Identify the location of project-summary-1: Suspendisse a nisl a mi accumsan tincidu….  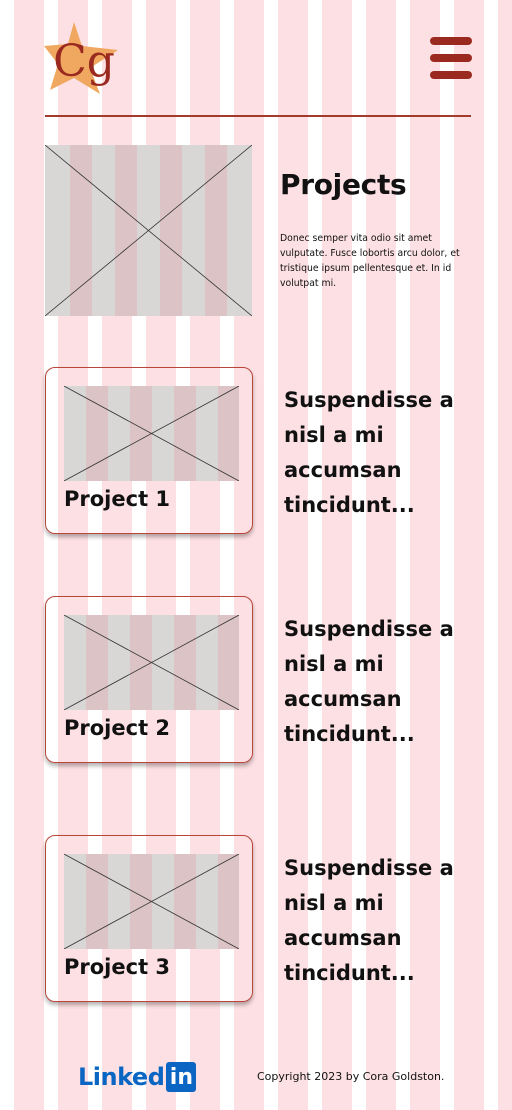
(369, 452).